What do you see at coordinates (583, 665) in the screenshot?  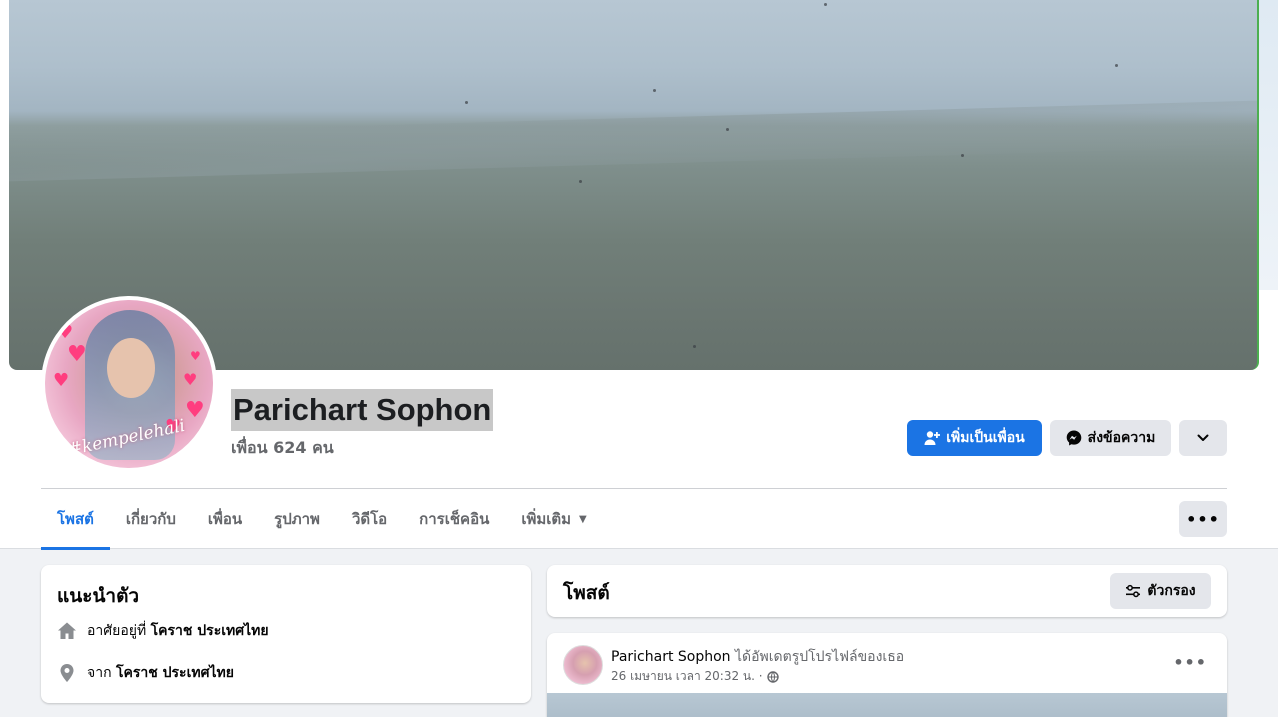 I see `post-author-avatar` at bounding box center [583, 665].